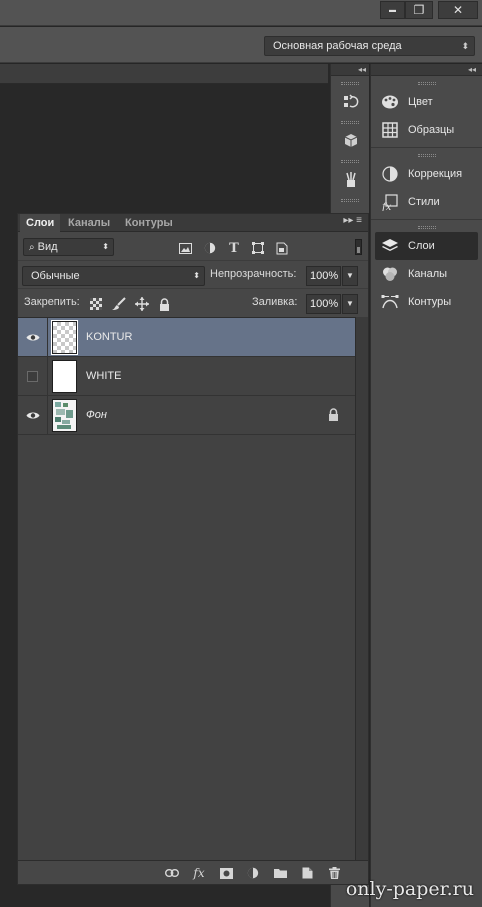  What do you see at coordinates (193, 223) in the screenshot?
I see `layers-panel-tabs: Слои Каналы Контуры ▸▸ ≡` at bounding box center [193, 223].